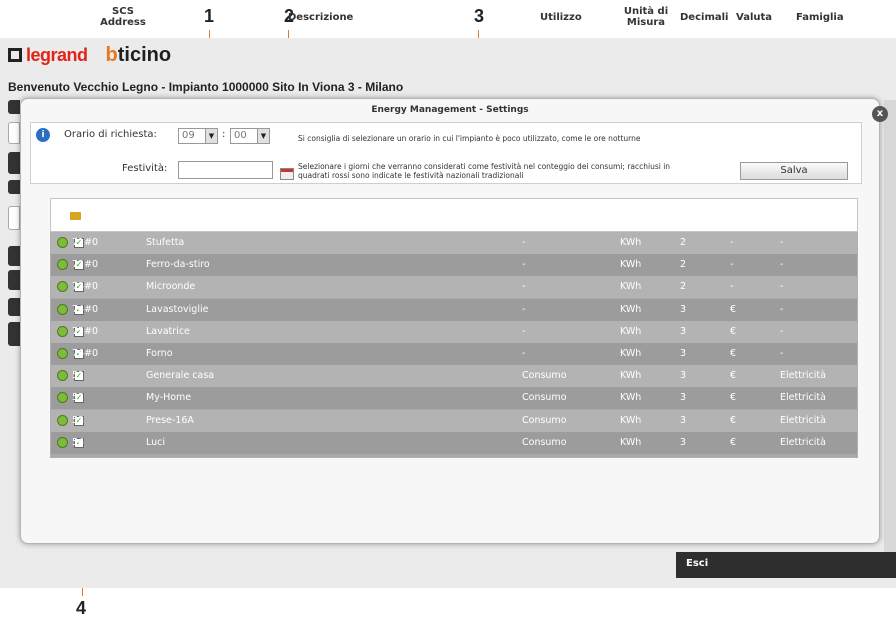 The height and width of the screenshot is (620, 896). Describe the element at coordinates (75, 216) in the screenshot. I see `folder-icon` at that location.